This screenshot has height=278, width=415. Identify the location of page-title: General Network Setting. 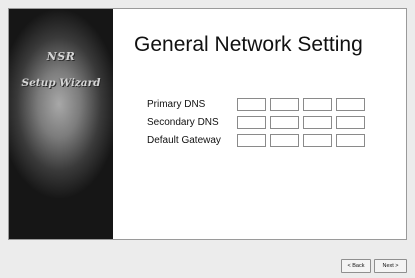
(248, 44).